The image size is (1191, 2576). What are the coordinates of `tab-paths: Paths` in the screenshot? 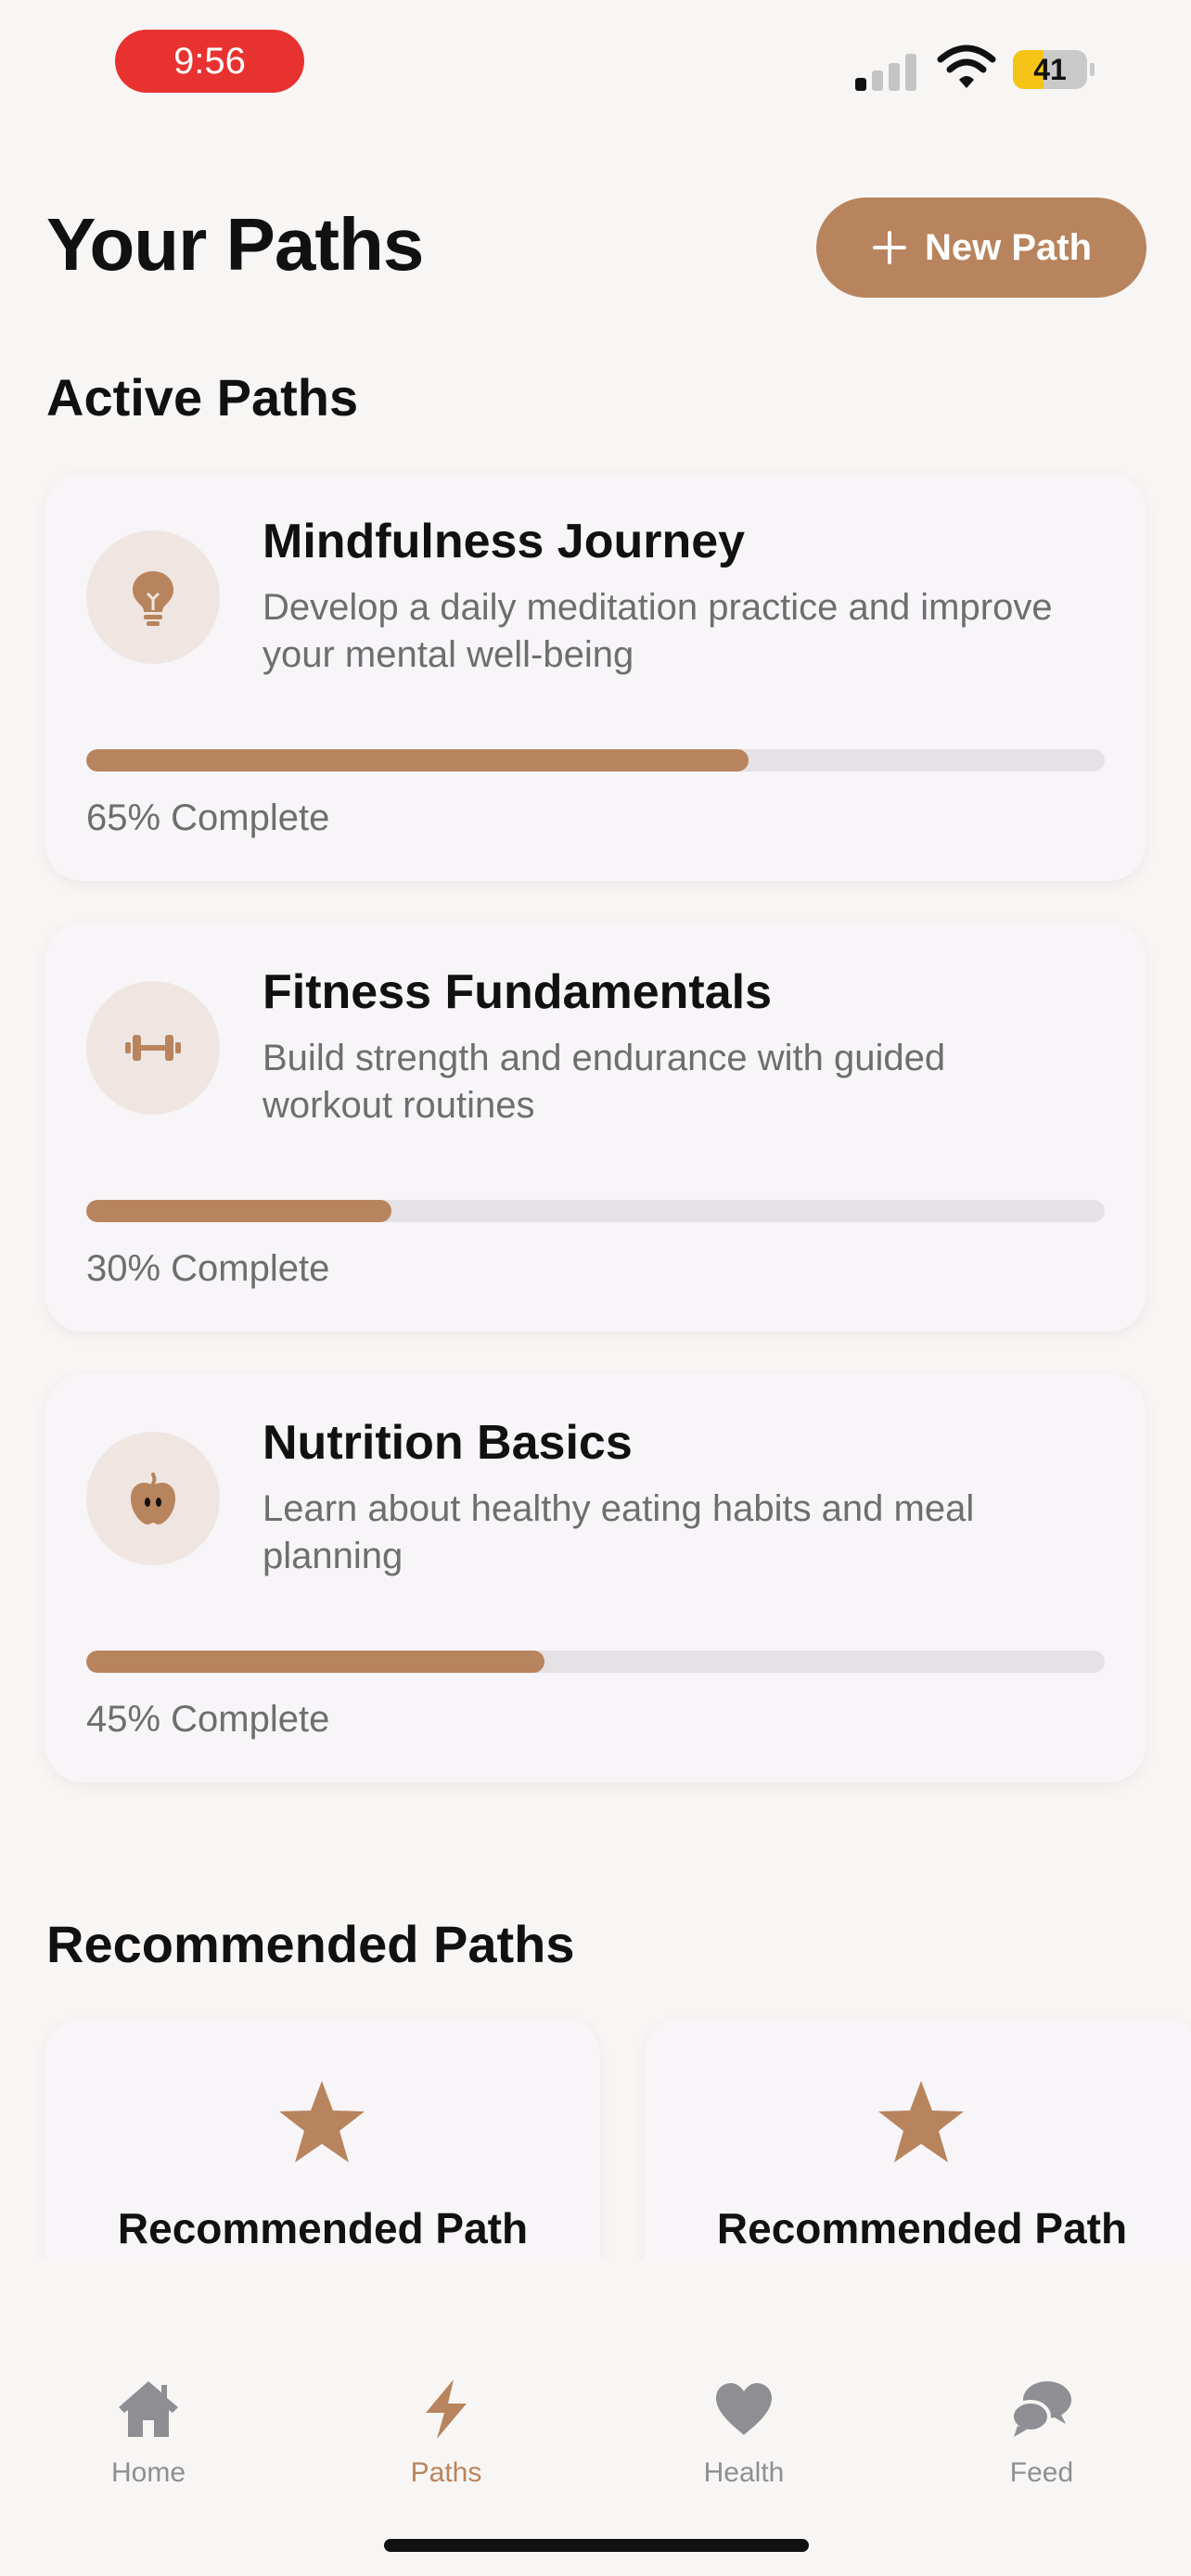 It's located at (446, 2433).